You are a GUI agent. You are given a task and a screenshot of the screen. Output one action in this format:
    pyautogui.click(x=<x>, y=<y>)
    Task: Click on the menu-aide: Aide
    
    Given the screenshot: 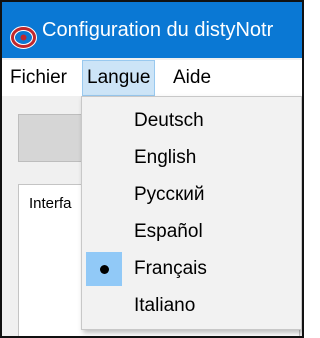 What is the action you would take?
    pyautogui.click(x=192, y=78)
    